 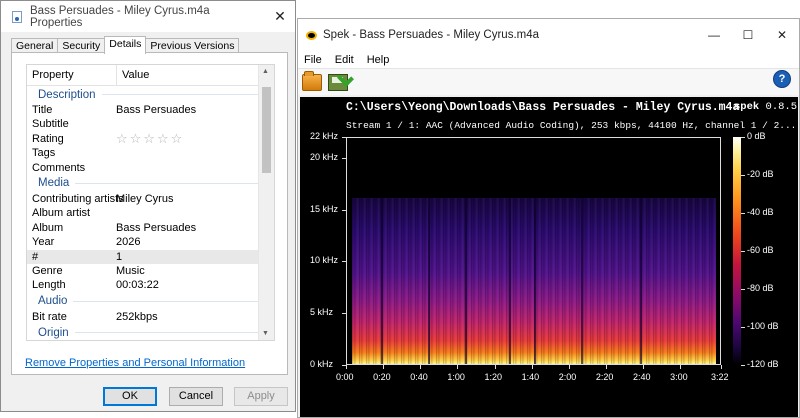 I want to click on y-tick-label: 10 kHz, so click(x=324, y=260).